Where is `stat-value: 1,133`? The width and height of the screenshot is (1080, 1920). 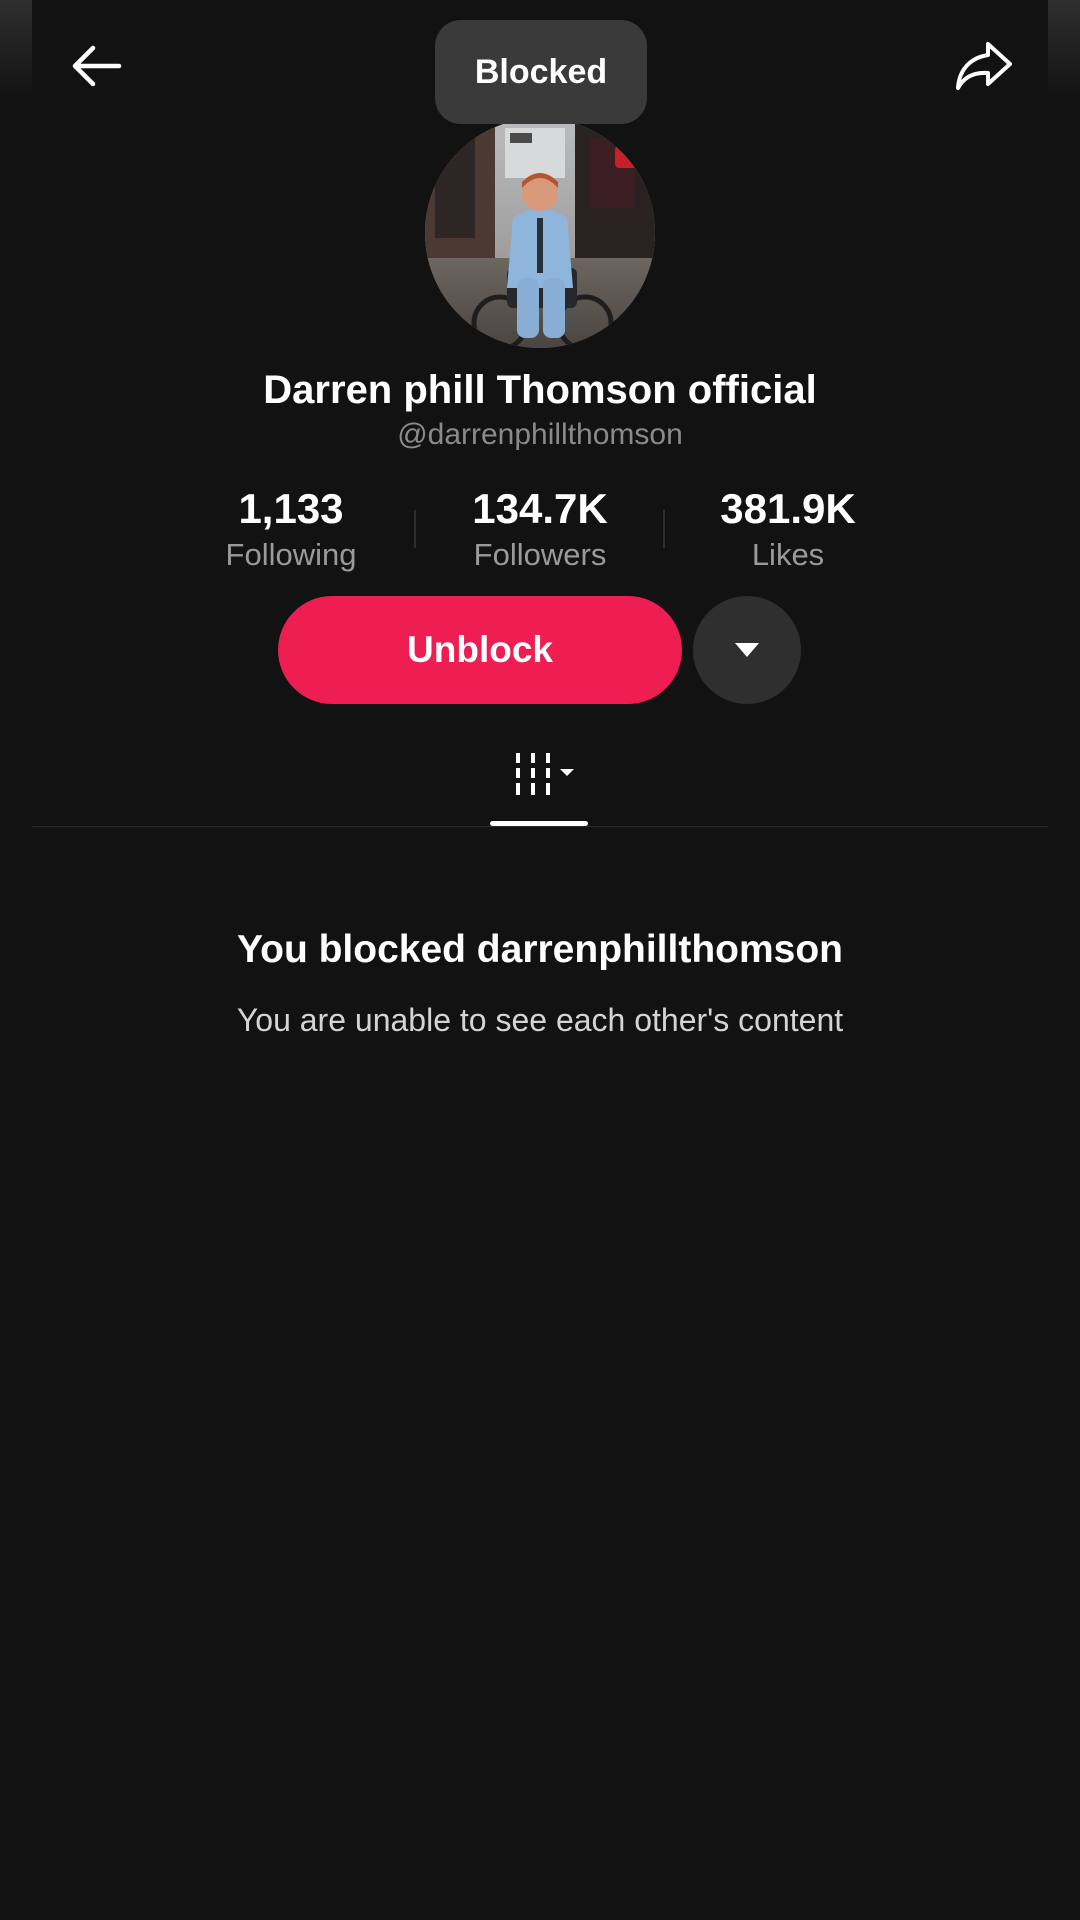 stat-value: 1,133 is located at coordinates (291, 508).